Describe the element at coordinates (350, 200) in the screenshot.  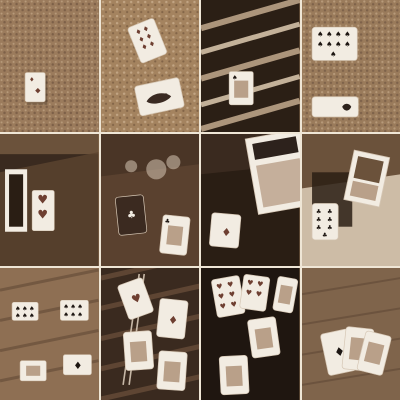
I see `tile-clutter-clubs: ♣ ♣ ♣ ♣ ♣ ♣ ♣` at that location.